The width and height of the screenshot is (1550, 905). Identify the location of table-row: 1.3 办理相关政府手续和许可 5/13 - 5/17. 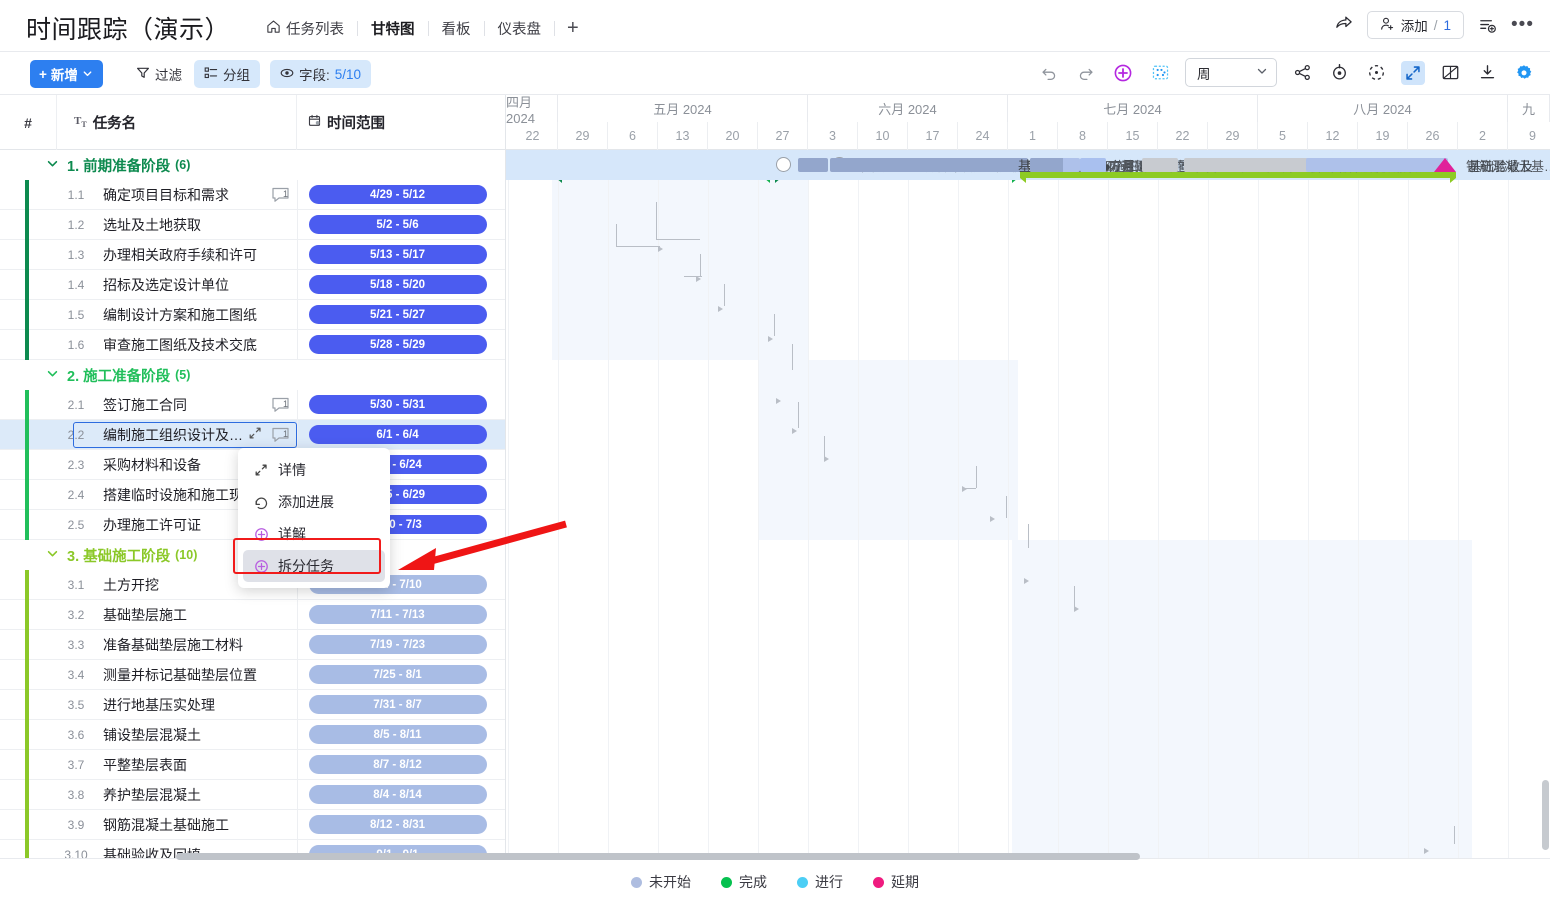
(252, 254).